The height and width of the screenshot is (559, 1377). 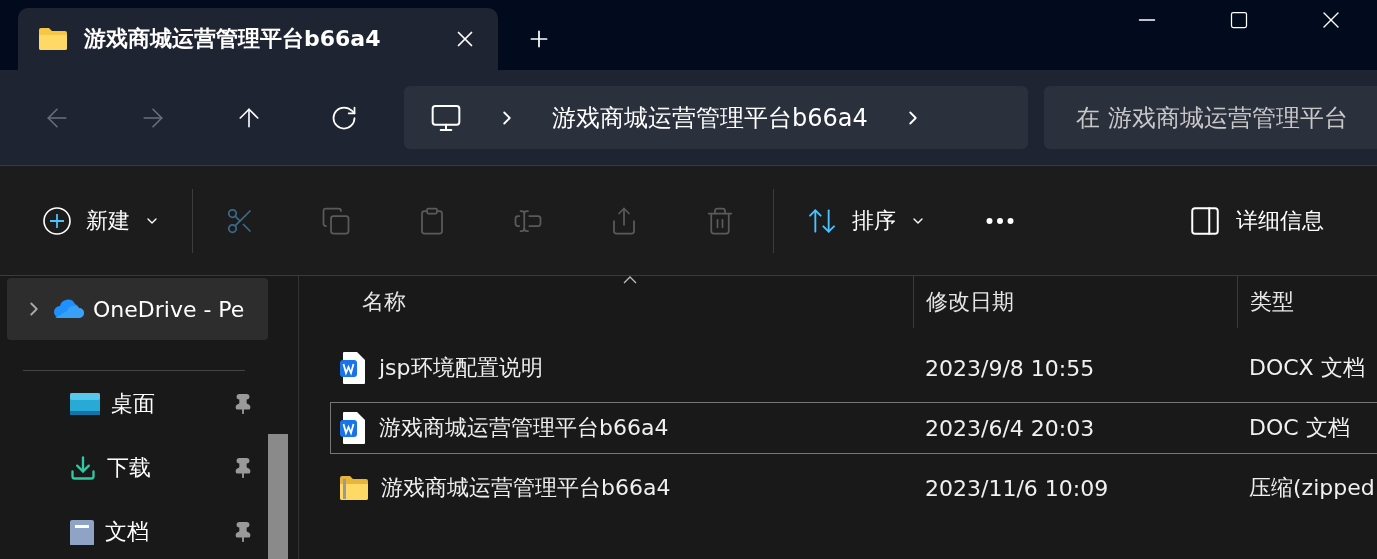 What do you see at coordinates (133, 404) in the screenshot?
I see `sidebar-item: 桌面` at bounding box center [133, 404].